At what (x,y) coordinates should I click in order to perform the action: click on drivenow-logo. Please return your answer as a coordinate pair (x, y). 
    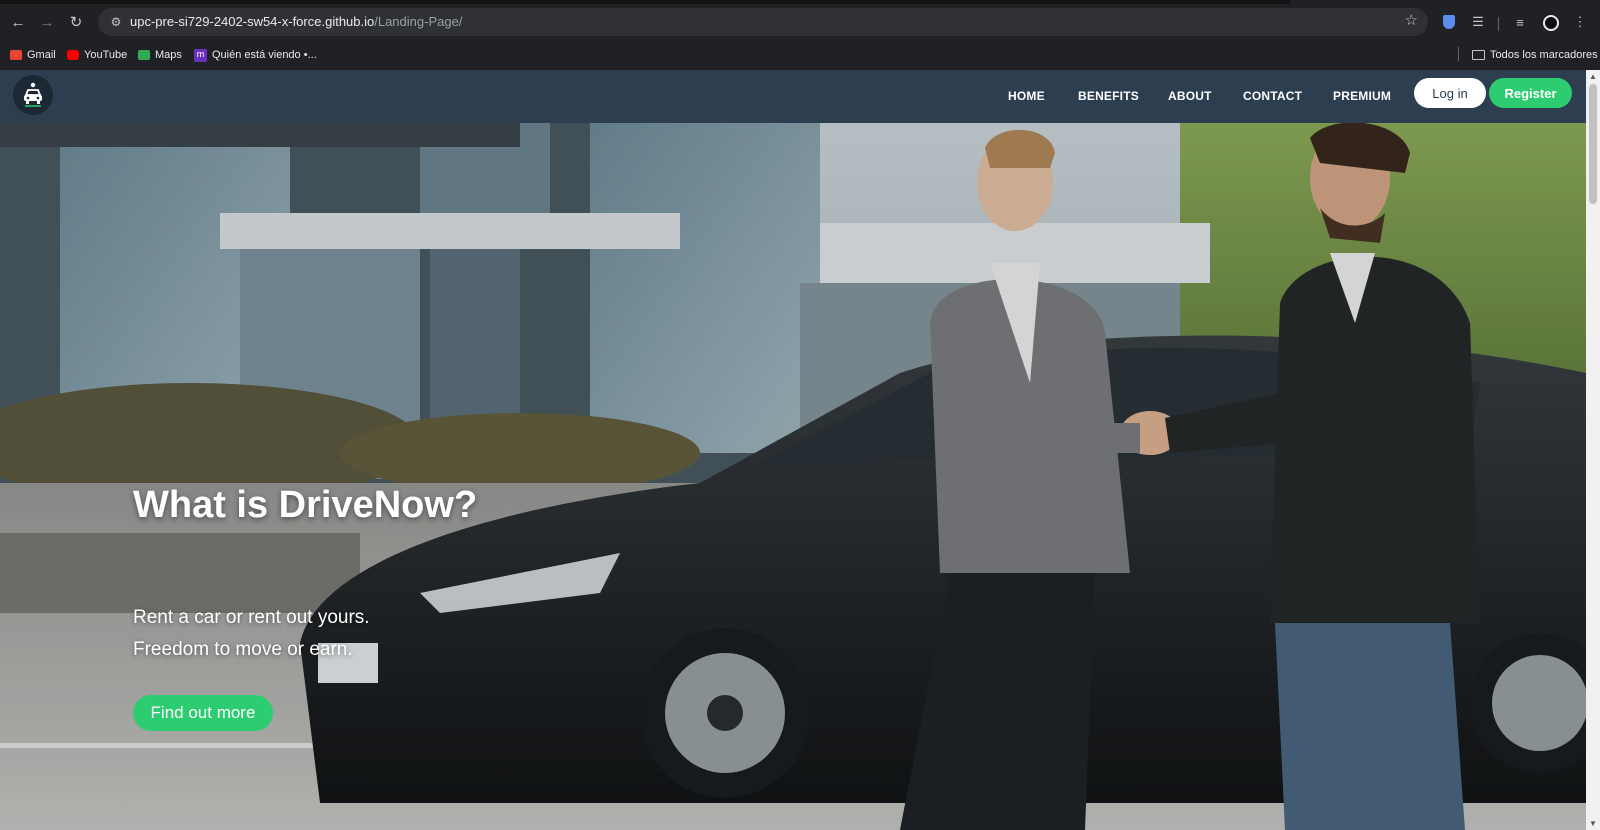
    Looking at the image, I should click on (33, 95).